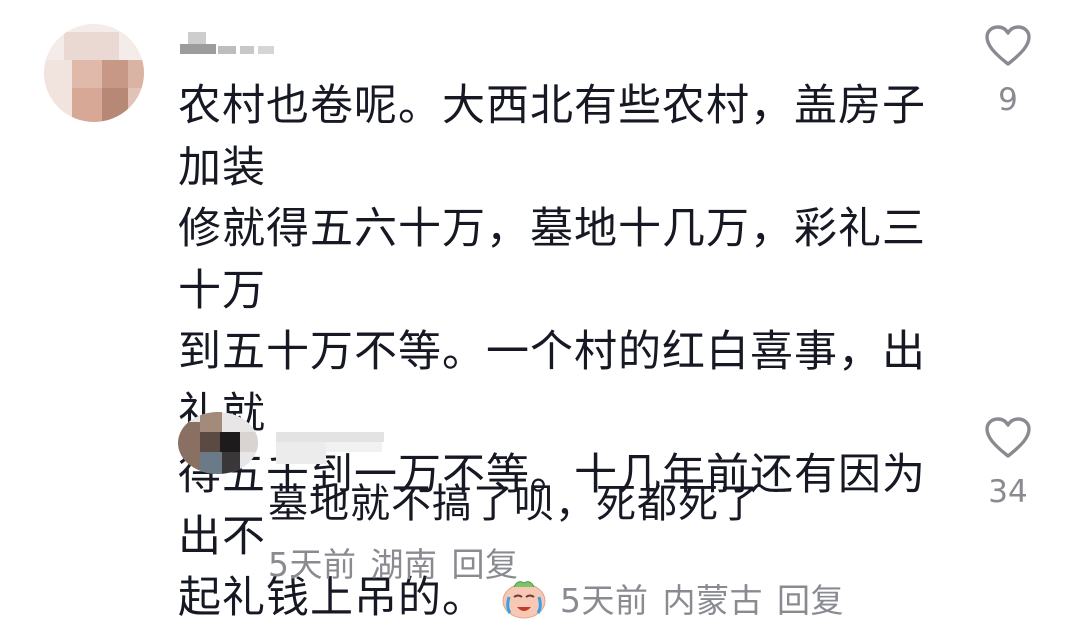 The height and width of the screenshot is (637, 1080). Describe the element at coordinates (552, 137) in the screenshot. I see `comment-text-line: 农村也卷呢。大西北有些农村，盖房子加装` at that location.